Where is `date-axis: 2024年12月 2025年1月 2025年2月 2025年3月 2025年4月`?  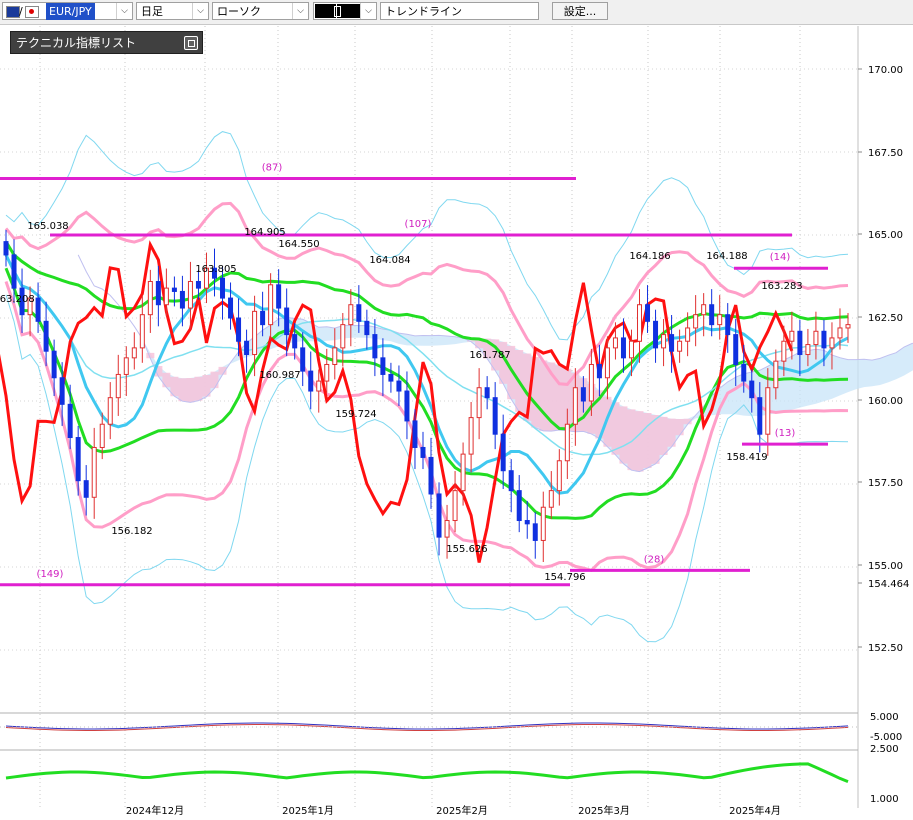 date-axis: 2024年12月 2025年1月 2025年2月 2025年3月 2025年4月 is located at coordinates (453, 810).